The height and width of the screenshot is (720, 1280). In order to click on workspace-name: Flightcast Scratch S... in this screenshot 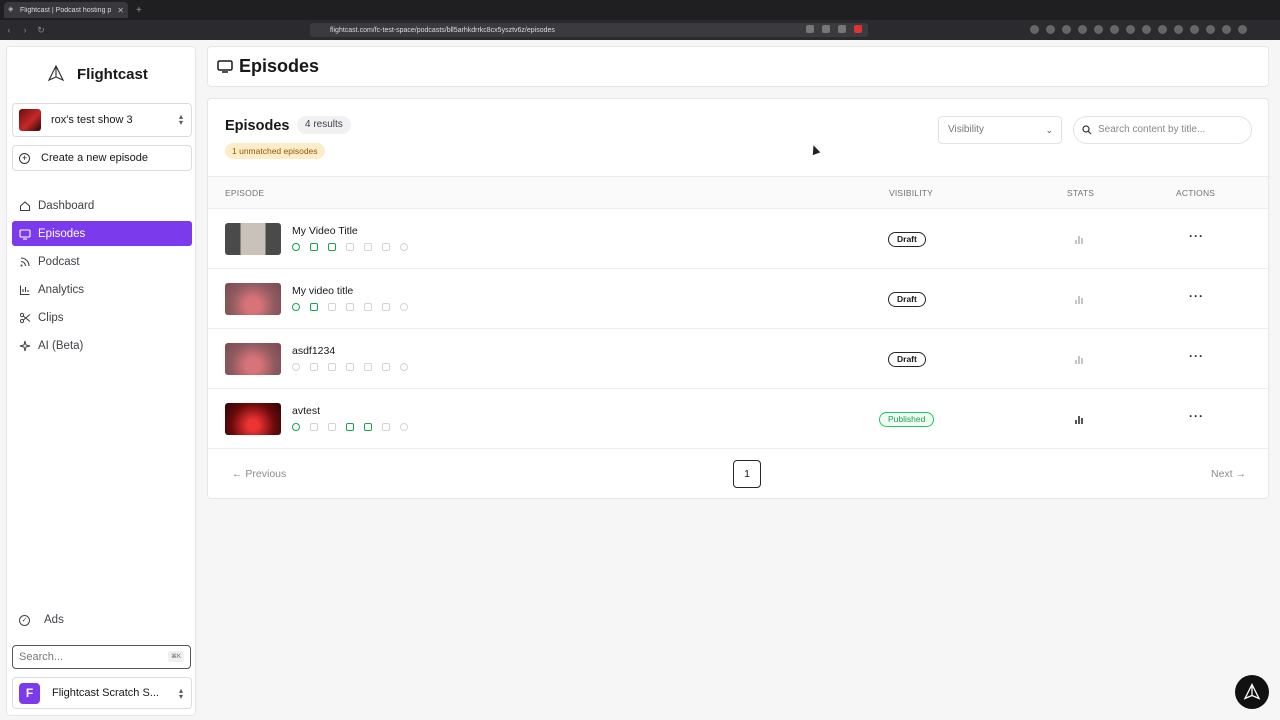, I will do `click(105, 693)`.